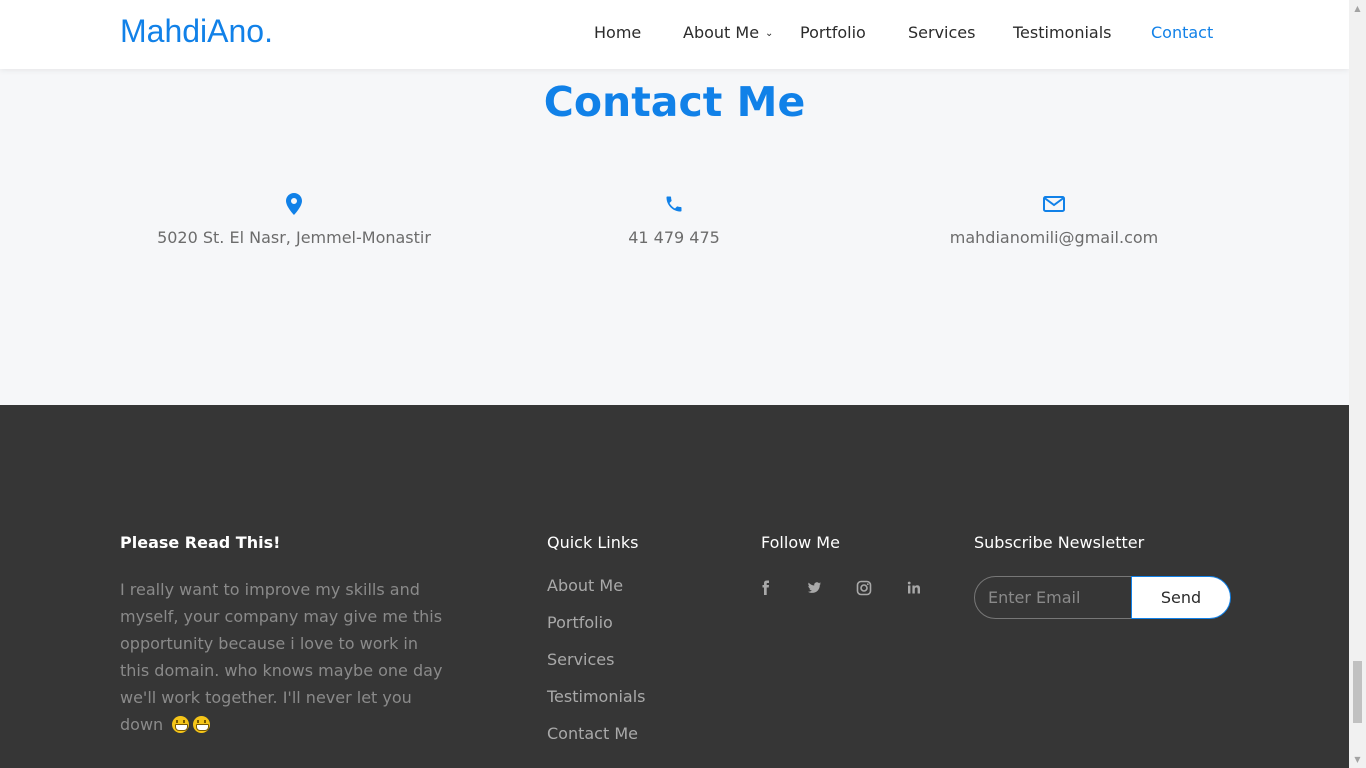 This screenshot has width=1366, height=768. What do you see at coordinates (674, 204) in the screenshot?
I see `phone-icon` at bounding box center [674, 204].